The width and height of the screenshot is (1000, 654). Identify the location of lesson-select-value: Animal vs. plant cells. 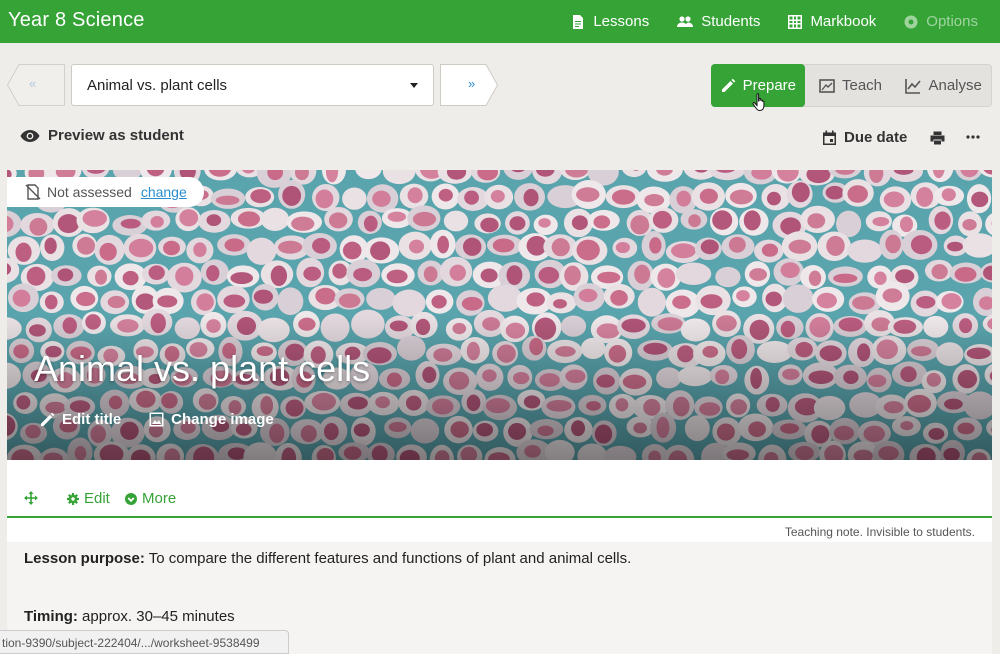
(157, 85).